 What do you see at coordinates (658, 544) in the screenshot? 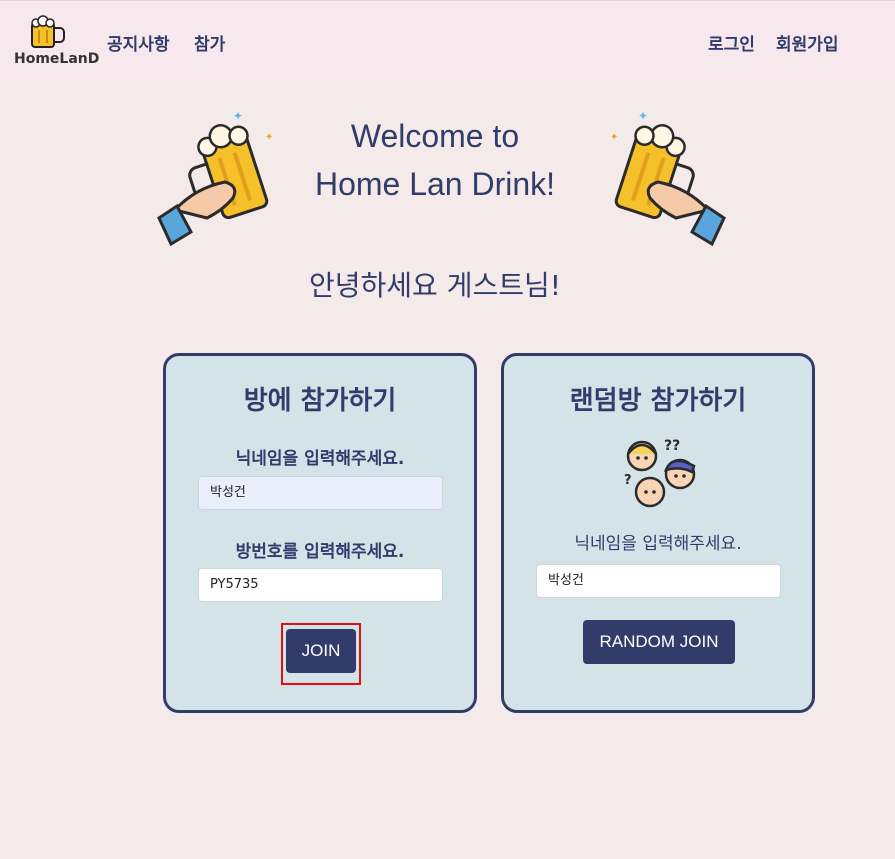
I see `random-nickname-label: 닉네임을 입력해주세요.` at bounding box center [658, 544].